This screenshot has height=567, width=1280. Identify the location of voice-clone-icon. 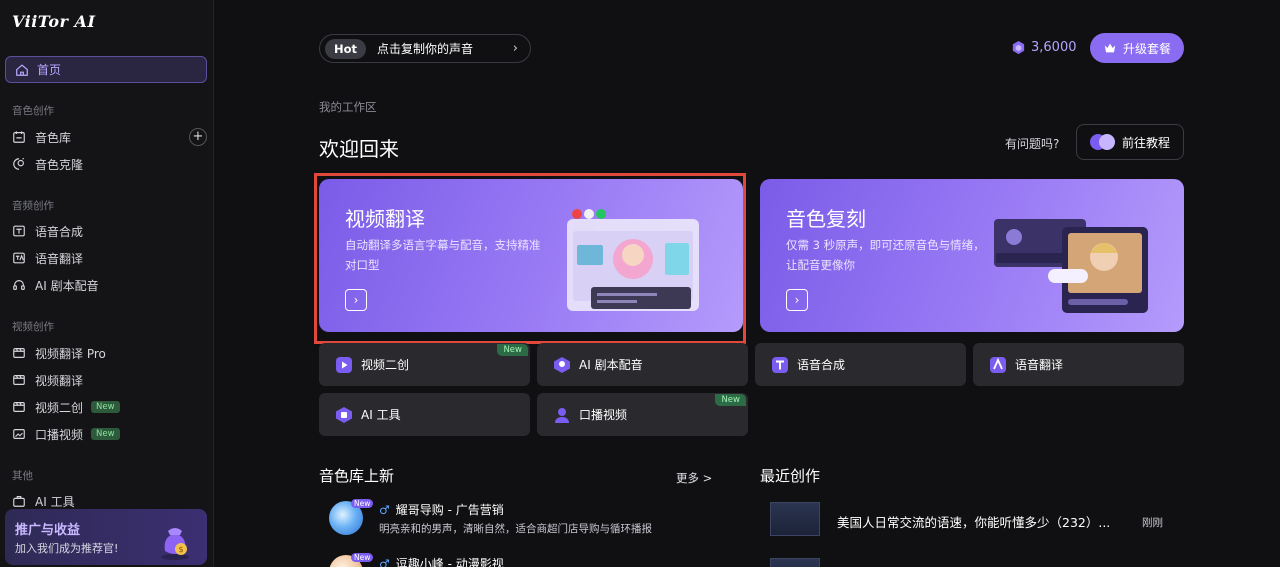
(19, 164).